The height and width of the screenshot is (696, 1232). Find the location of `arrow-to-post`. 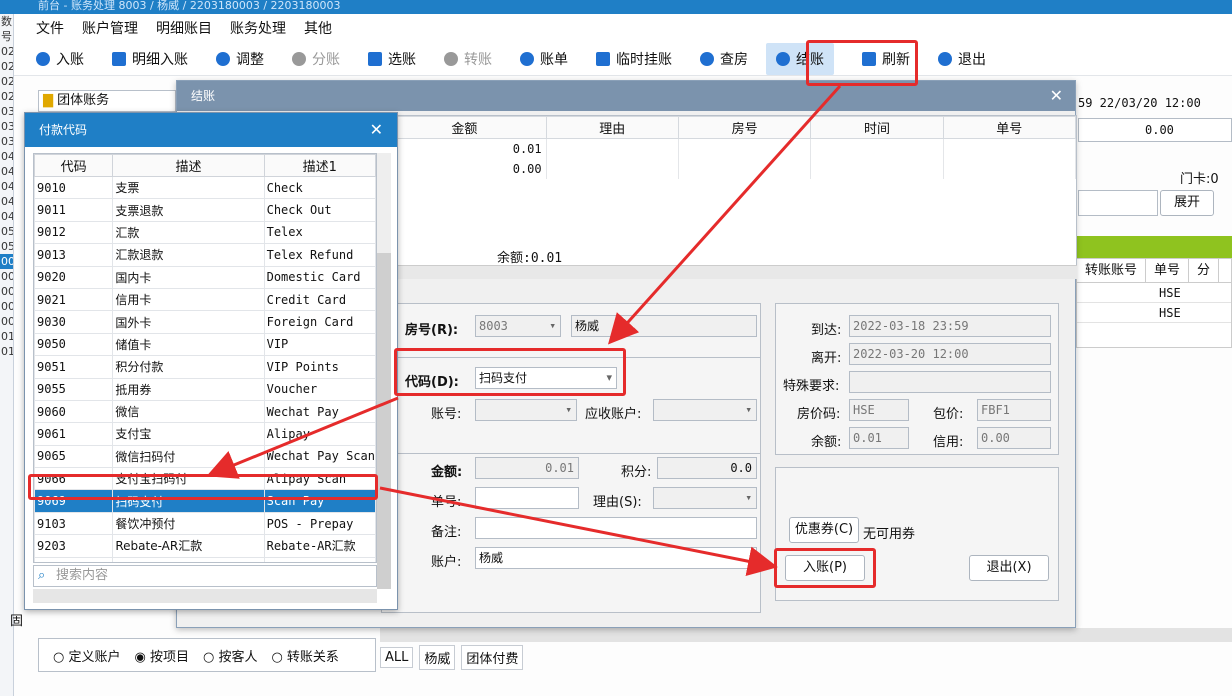

arrow-to-post is located at coordinates (578, 531).